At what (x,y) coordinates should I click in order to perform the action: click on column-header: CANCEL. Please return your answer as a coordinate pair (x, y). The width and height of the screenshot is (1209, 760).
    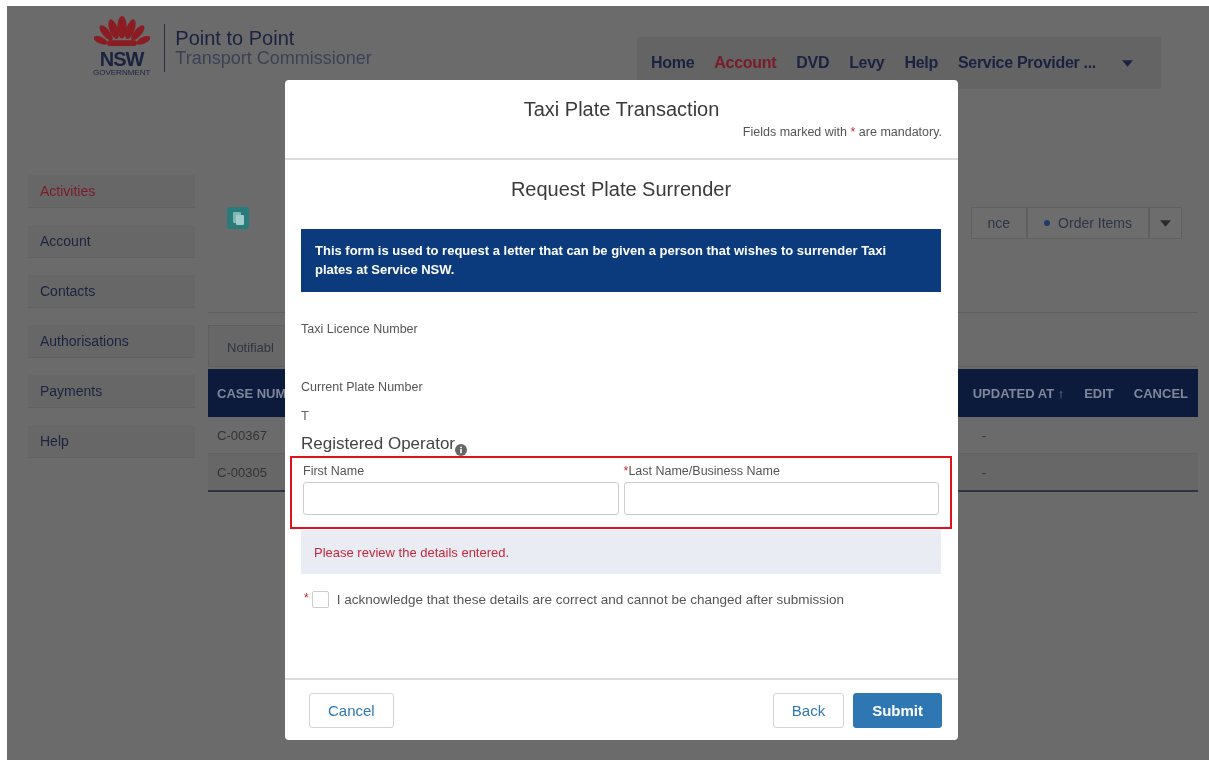
    Looking at the image, I should click on (1160, 393).